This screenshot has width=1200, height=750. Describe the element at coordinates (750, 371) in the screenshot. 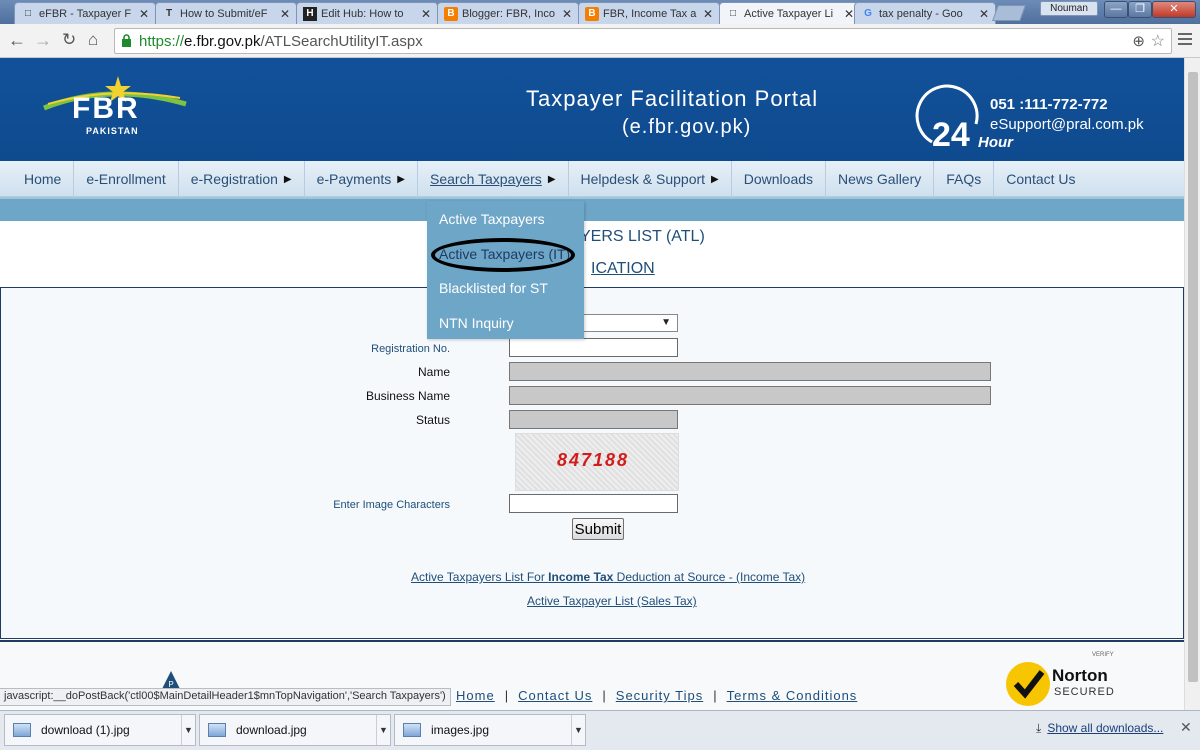

I see `name-field` at that location.